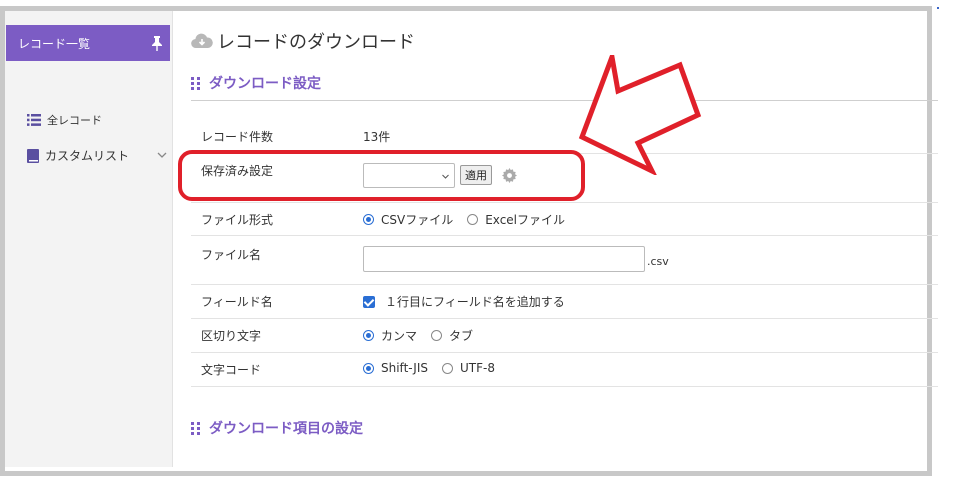 The image size is (954, 492). What do you see at coordinates (369, 301) in the screenshot?
I see `checkbox` at bounding box center [369, 301].